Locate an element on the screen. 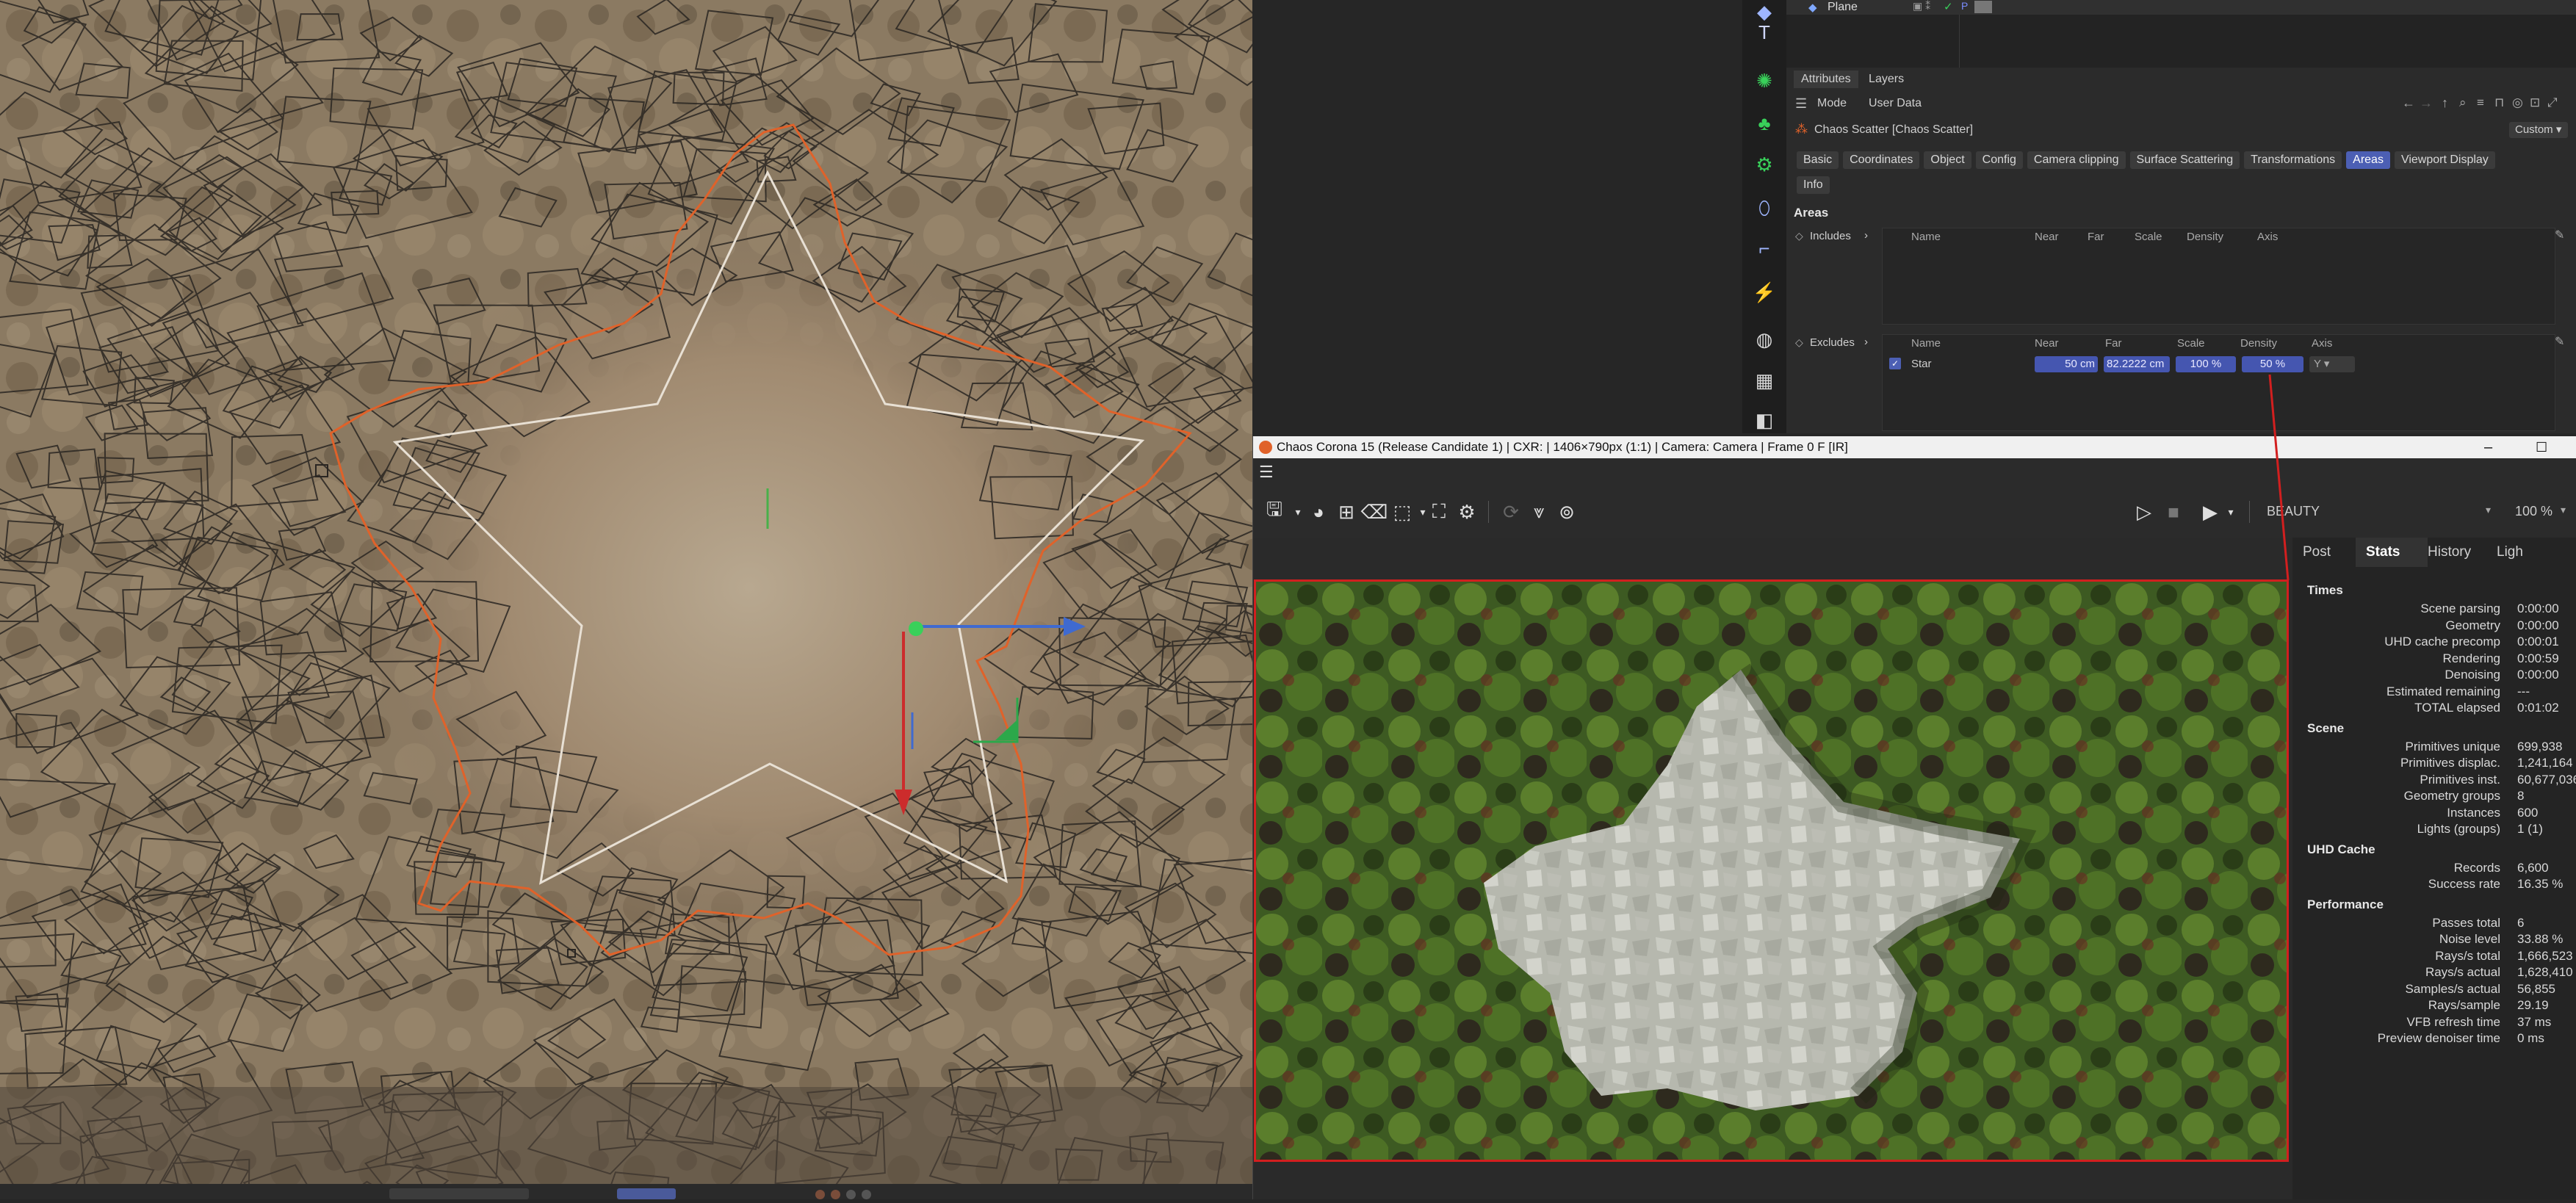 The height and width of the screenshot is (1203, 2576). excludes-keyframe-icon: ◇ is located at coordinates (1799, 343).